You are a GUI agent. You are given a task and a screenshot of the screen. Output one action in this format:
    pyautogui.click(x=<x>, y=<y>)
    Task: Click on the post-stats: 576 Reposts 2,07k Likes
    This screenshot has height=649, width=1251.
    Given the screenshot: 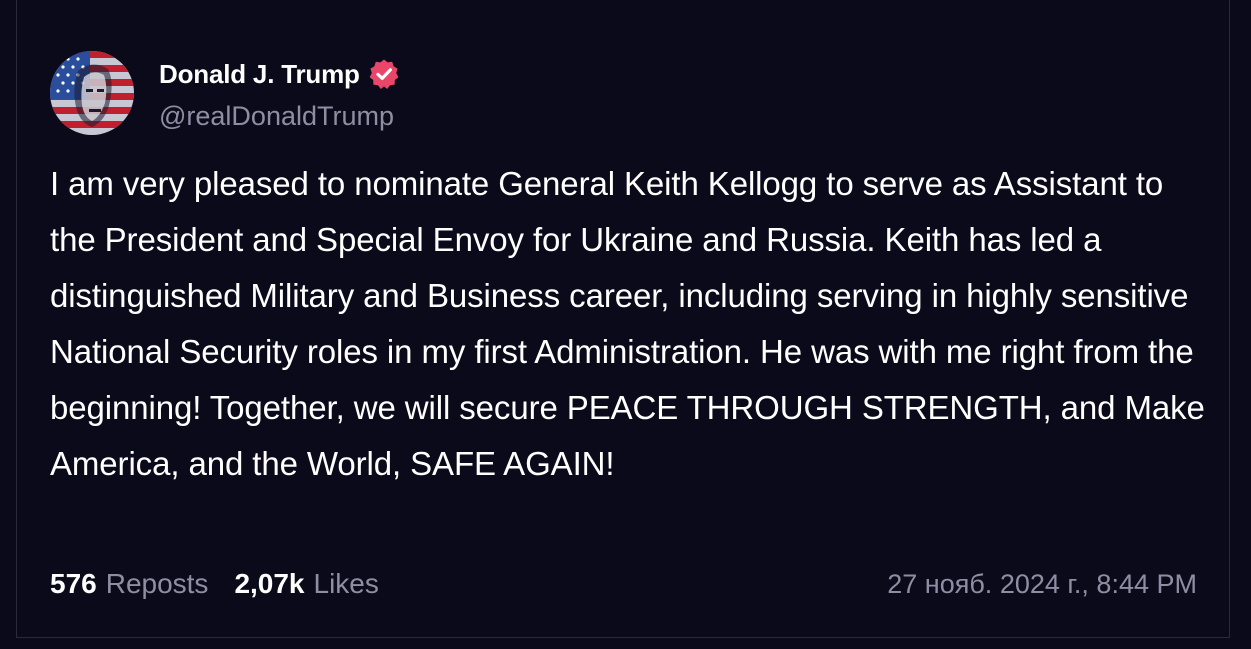 What is the action you would take?
    pyautogui.click(x=214, y=584)
    